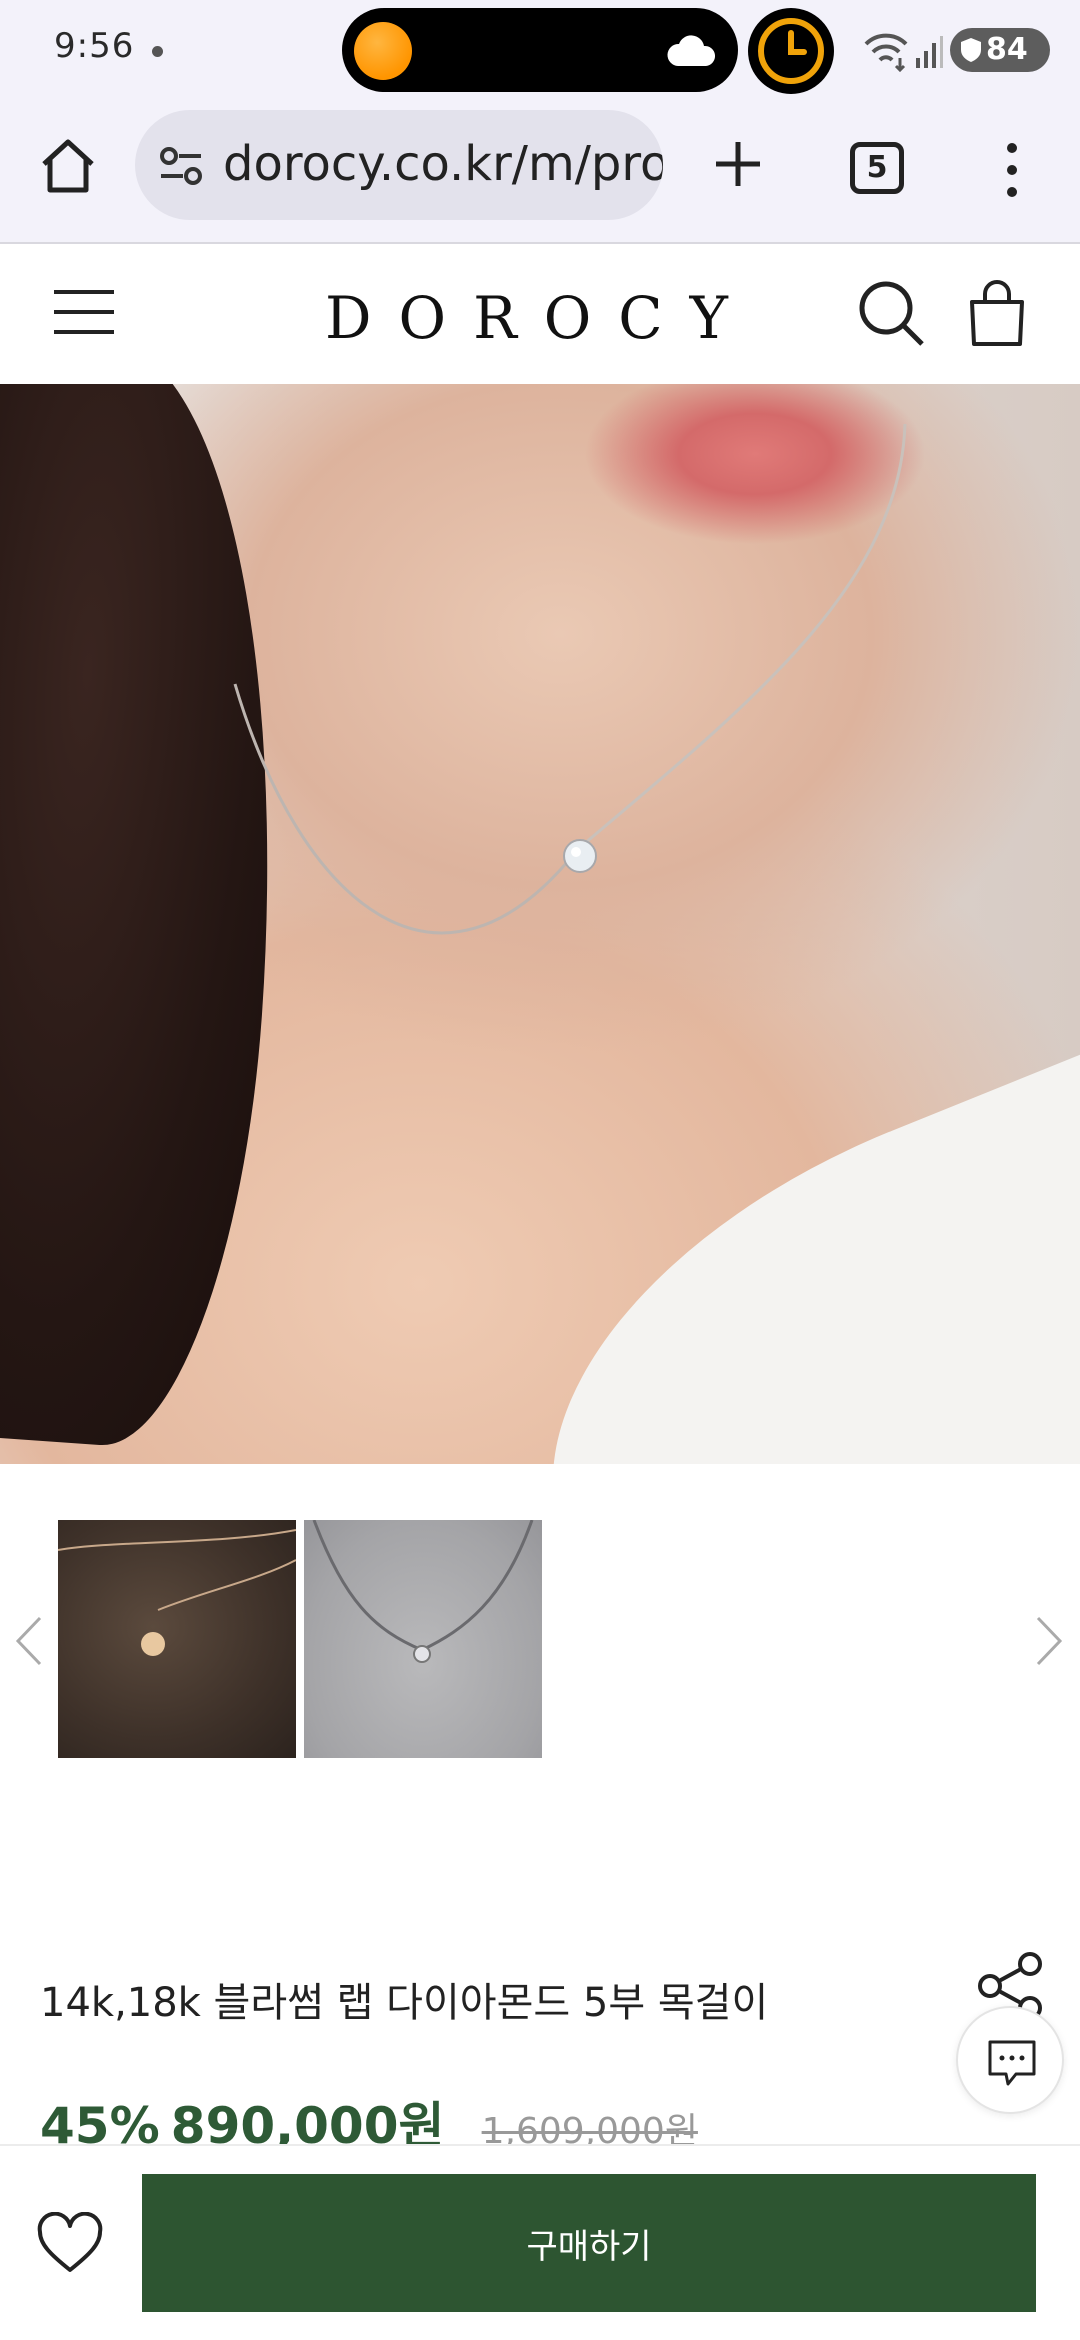  What do you see at coordinates (589, 2243) in the screenshot?
I see `buy-button: 구매하기` at bounding box center [589, 2243].